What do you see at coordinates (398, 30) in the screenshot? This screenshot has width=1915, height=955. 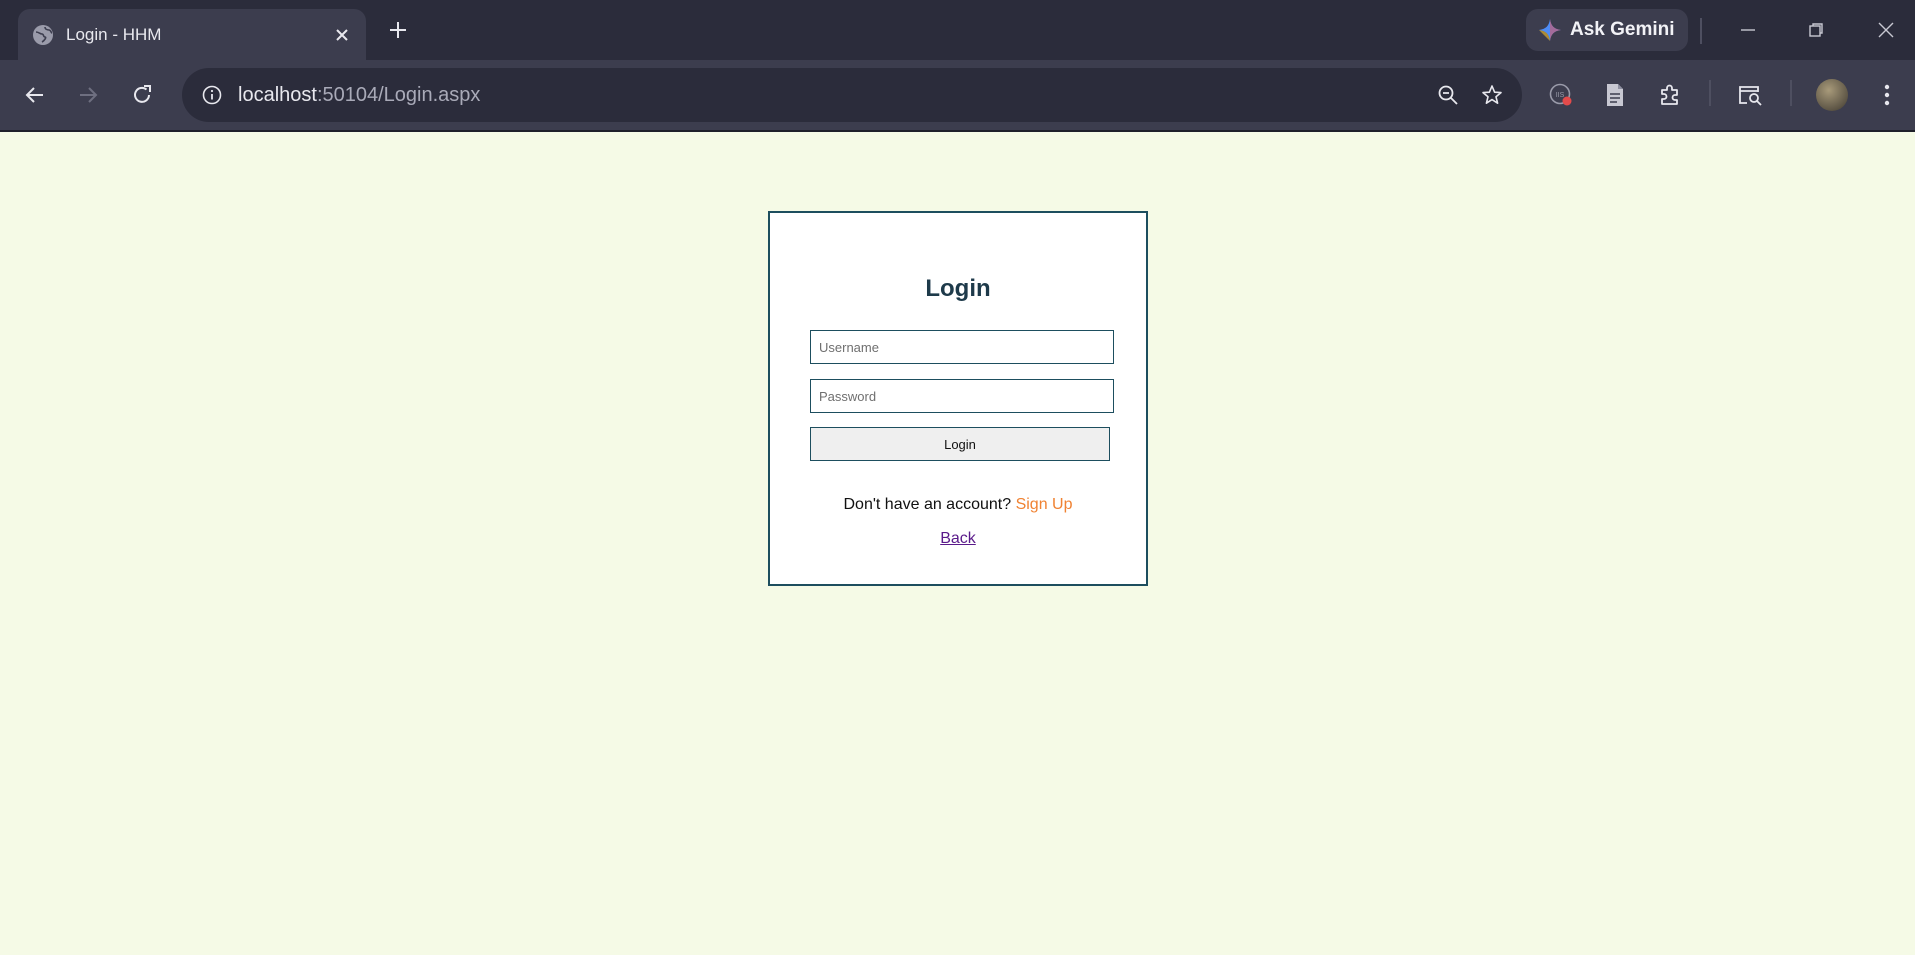 I see `plus-icon` at bounding box center [398, 30].